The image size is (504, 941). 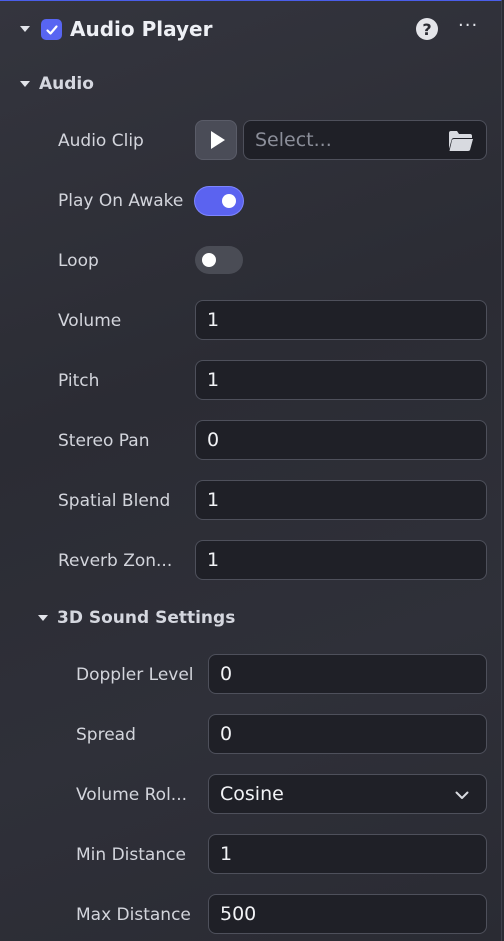 What do you see at coordinates (104, 441) in the screenshot?
I see `stereo-pan-label: Stereo Pan` at bounding box center [104, 441].